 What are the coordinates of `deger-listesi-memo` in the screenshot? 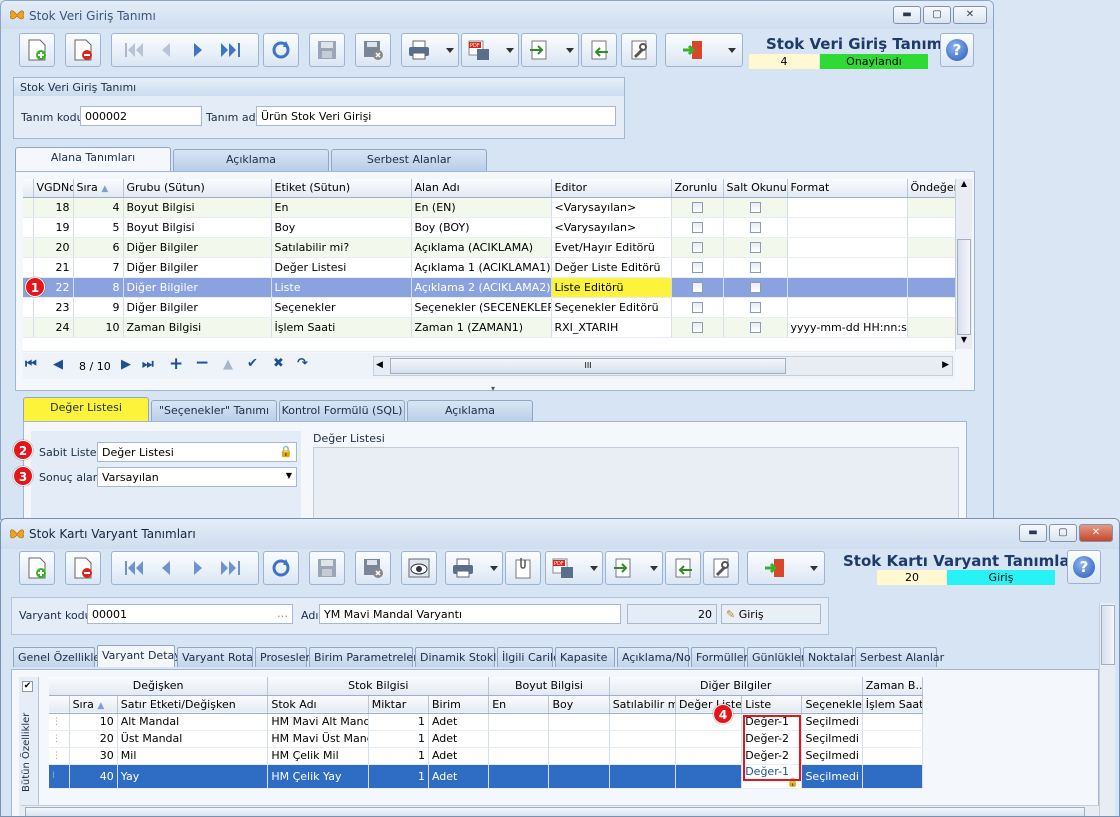 It's located at (636, 483).